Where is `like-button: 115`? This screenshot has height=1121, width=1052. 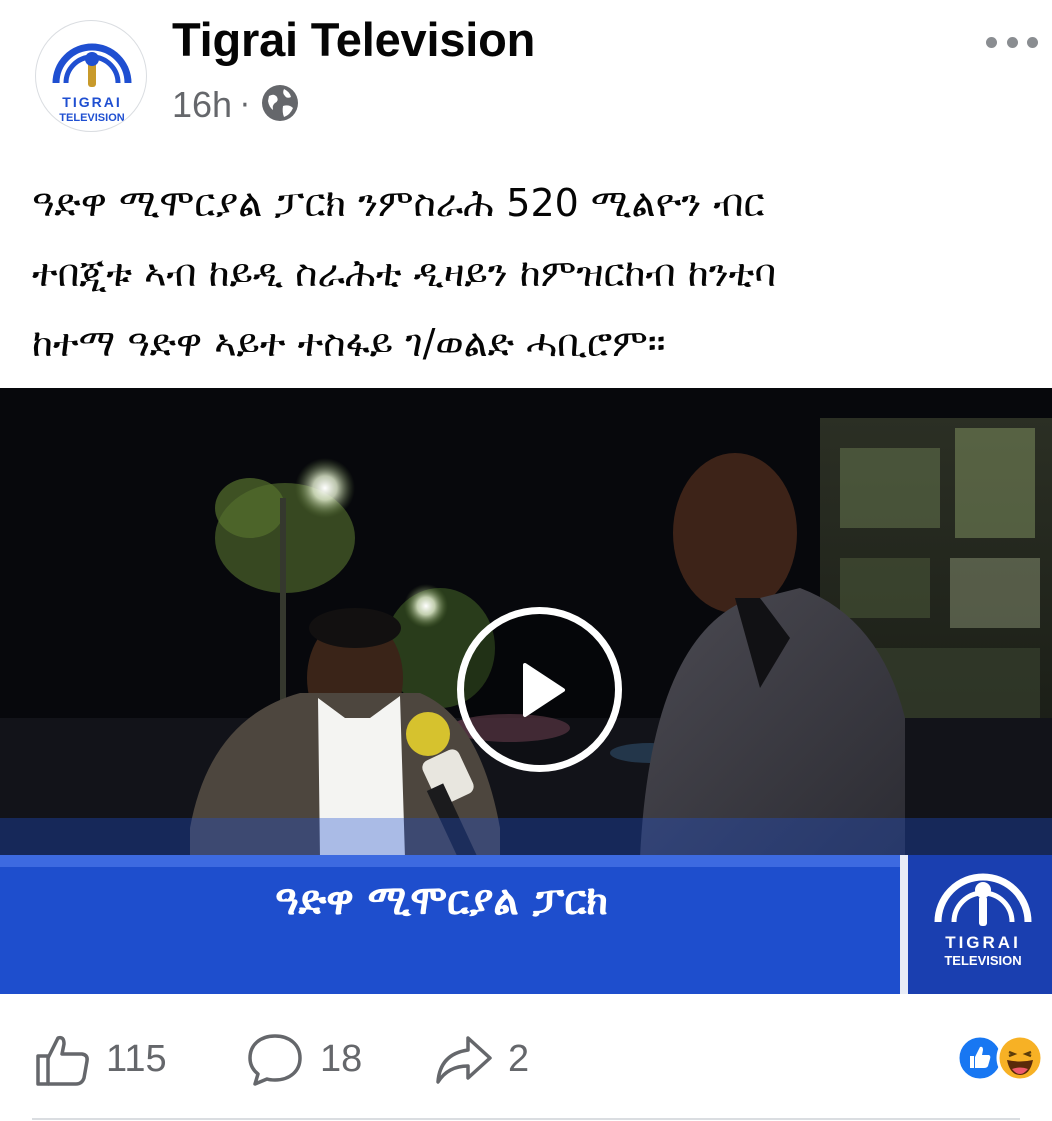 like-button: 115 is located at coordinates (100, 1059).